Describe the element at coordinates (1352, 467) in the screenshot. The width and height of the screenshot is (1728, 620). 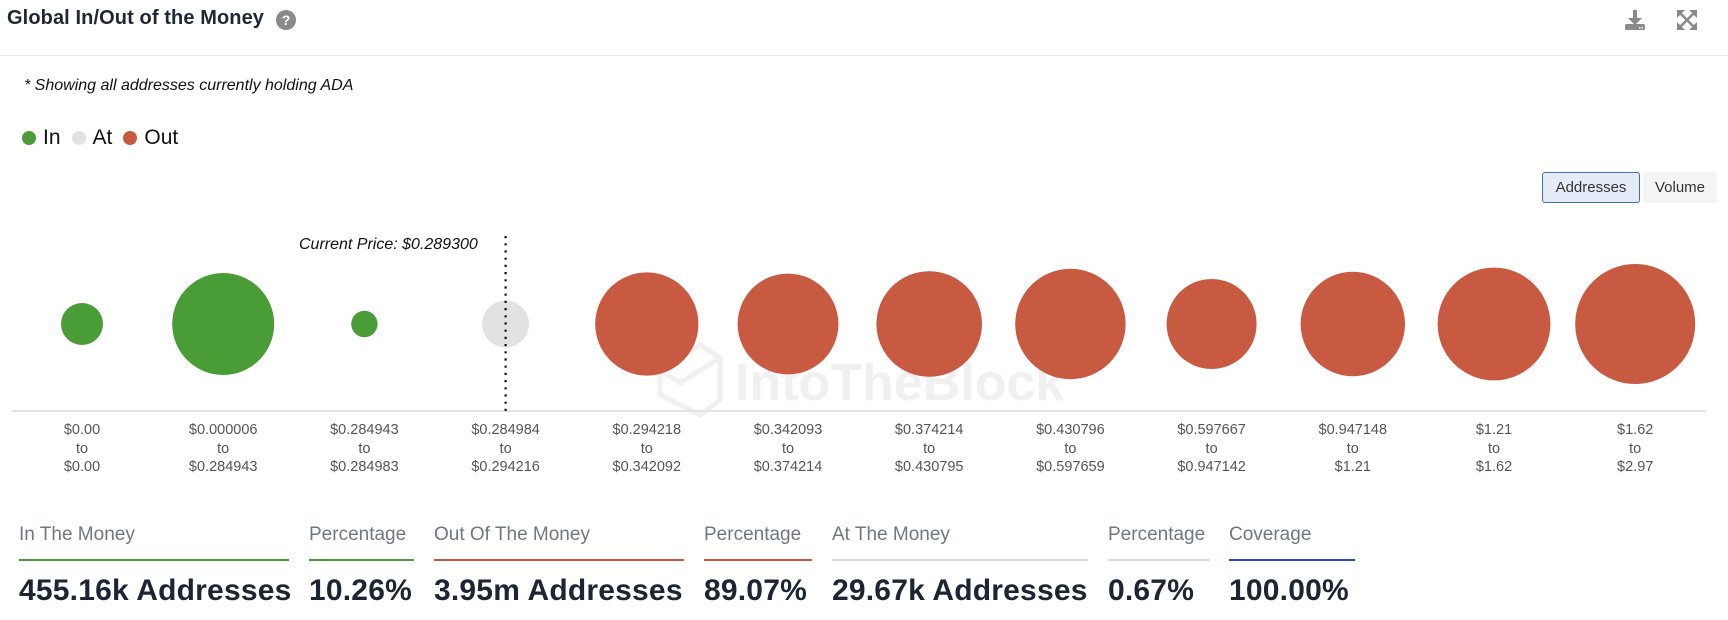
I see `range-to: $1.21` at that location.